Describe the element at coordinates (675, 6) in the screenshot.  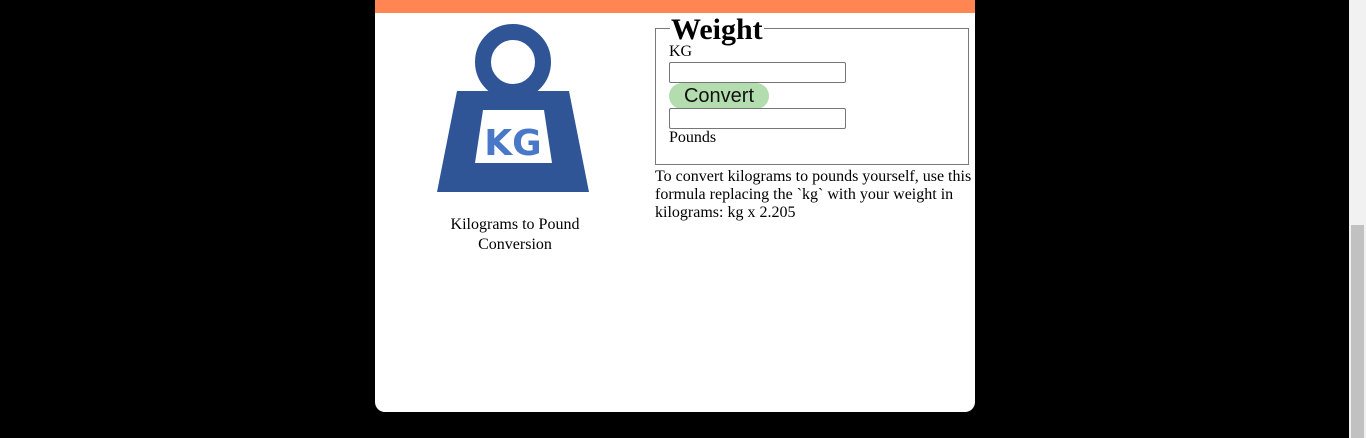
I see `card-top-bar` at that location.